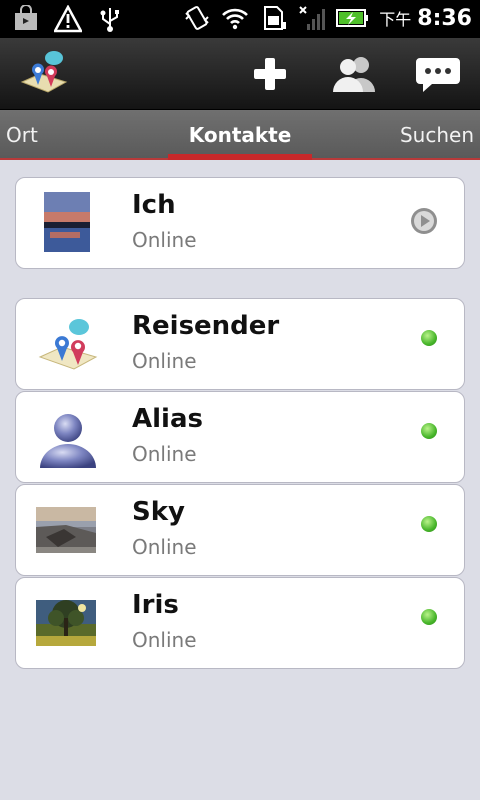 This screenshot has height=800, width=480. Describe the element at coordinates (395, 19) in the screenshot. I see `status-ampm: 下午` at that location.